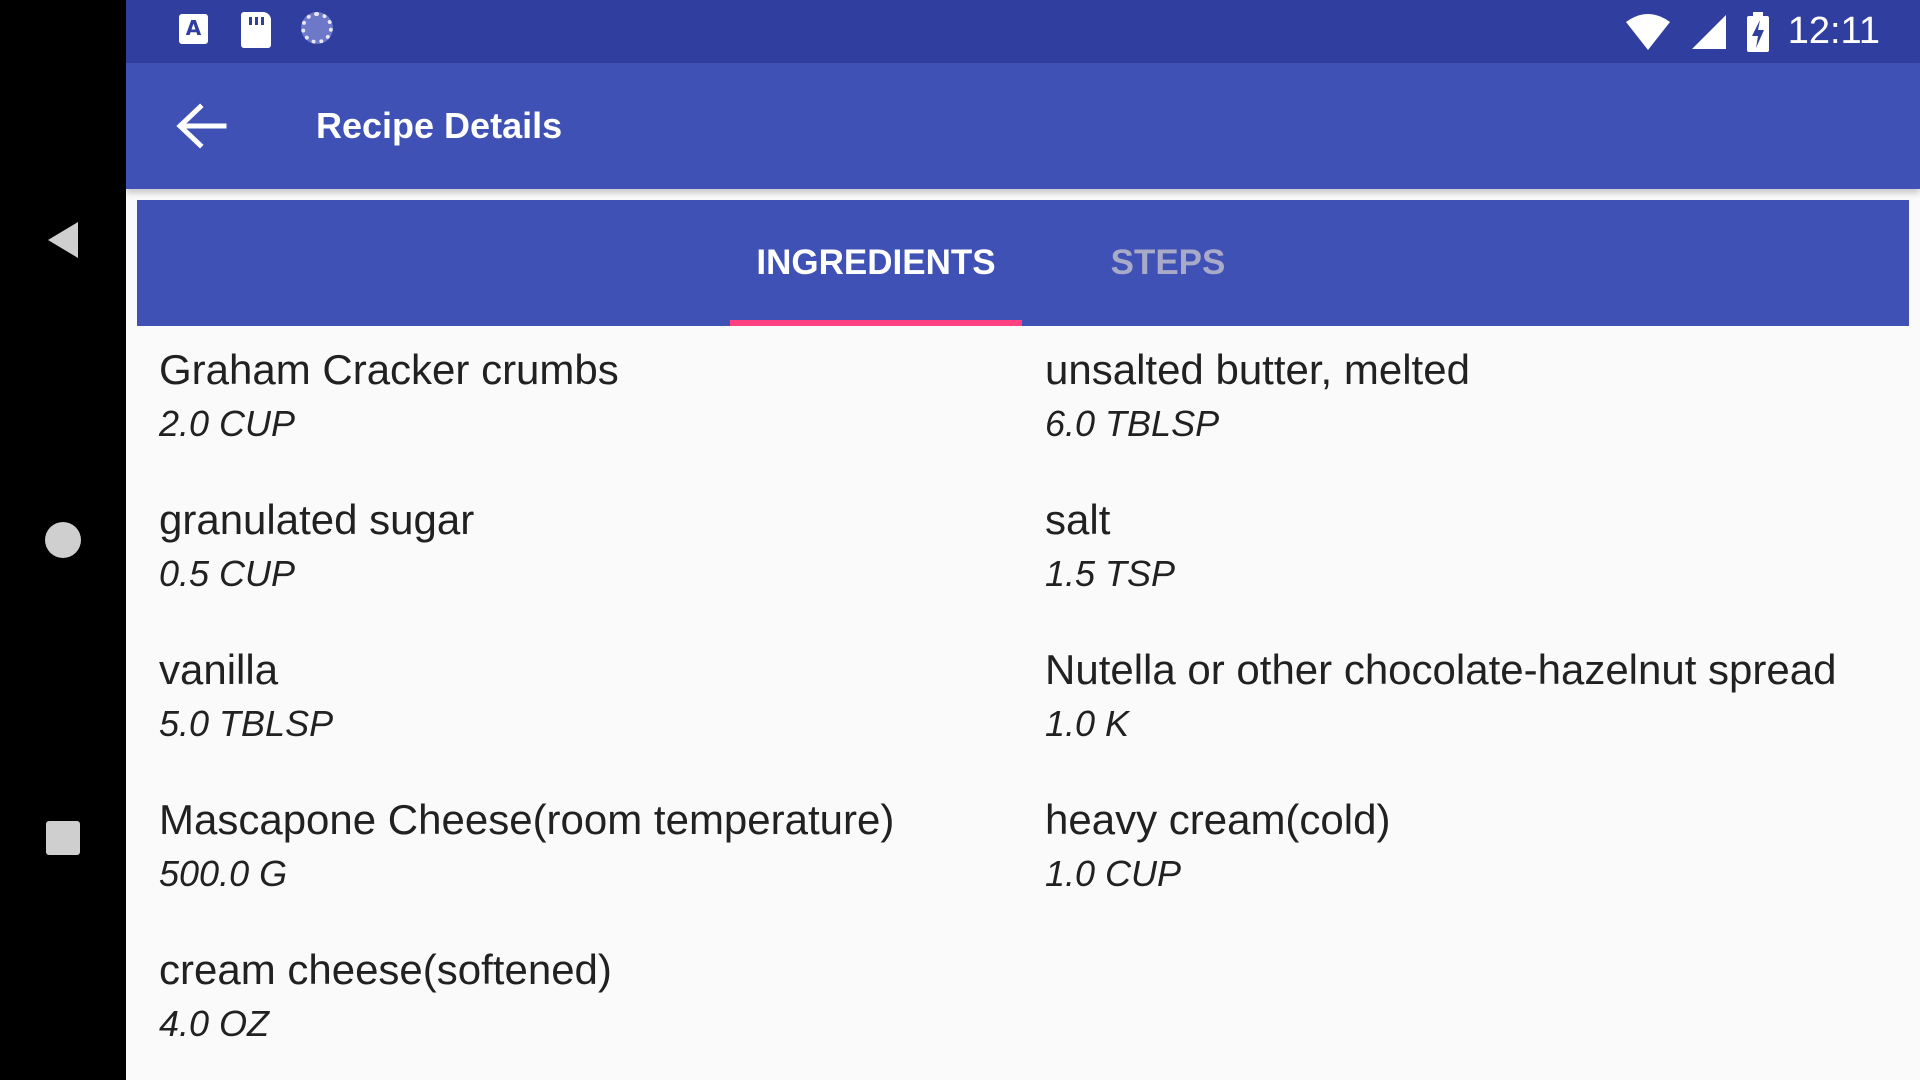 The width and height of the screenshot is (1920, 1080). I want to click on ingredient-item: unsalted butter, melted 6.0 TBLSP, so click(1482, 397).